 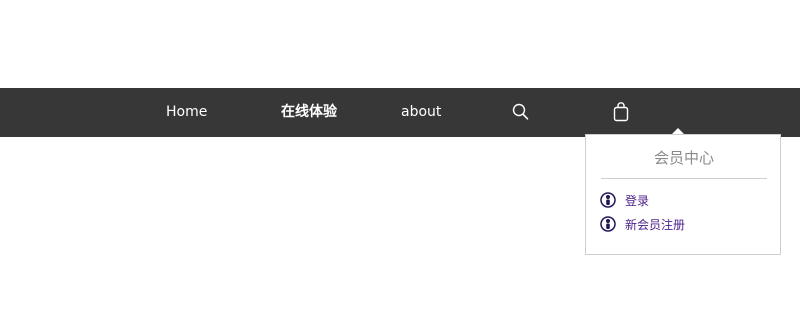 What do you see at coordinates (621, 112) in the screenshot?
I see `shopping-bag-icon` at bounding box center [621, 112].